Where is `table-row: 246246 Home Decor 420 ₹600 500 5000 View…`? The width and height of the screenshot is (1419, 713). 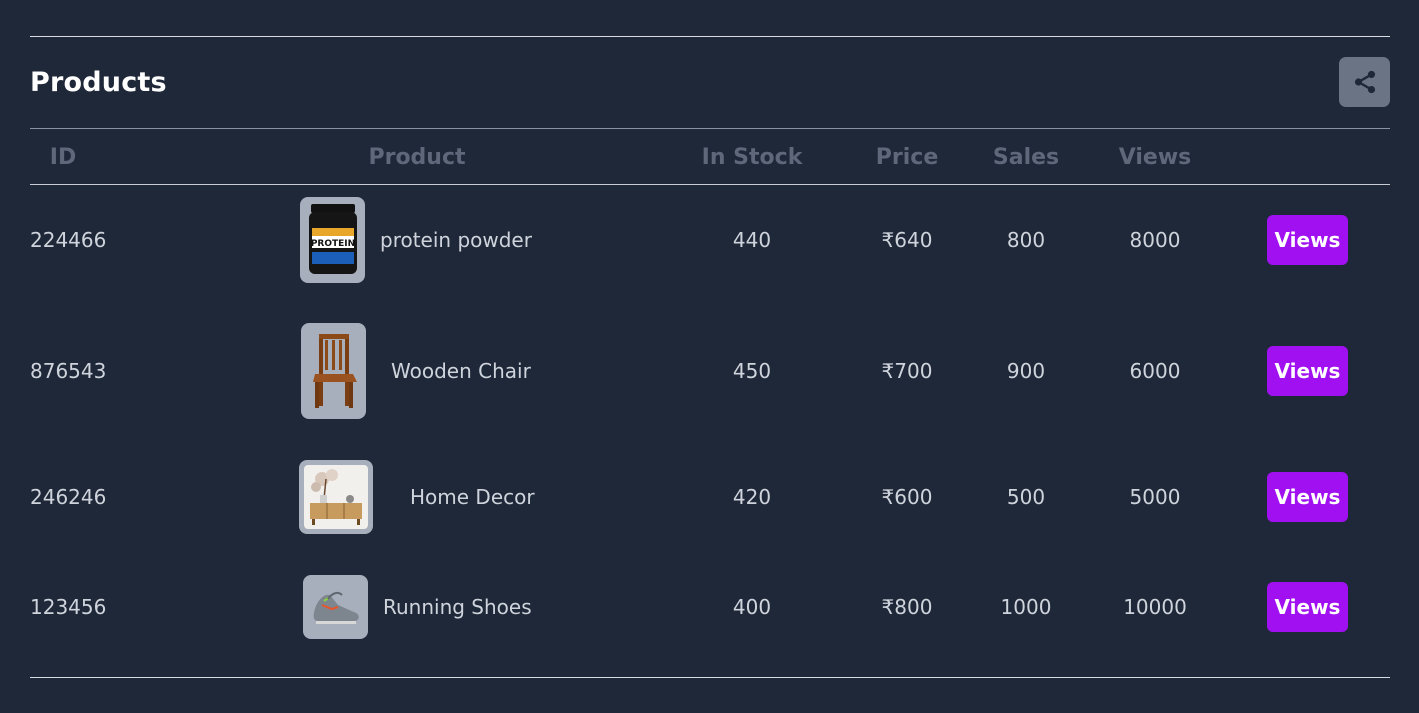 table-row: 246246 Home Decor 420 ₹600 500 5000 View… is located at coordinates (710, 497).